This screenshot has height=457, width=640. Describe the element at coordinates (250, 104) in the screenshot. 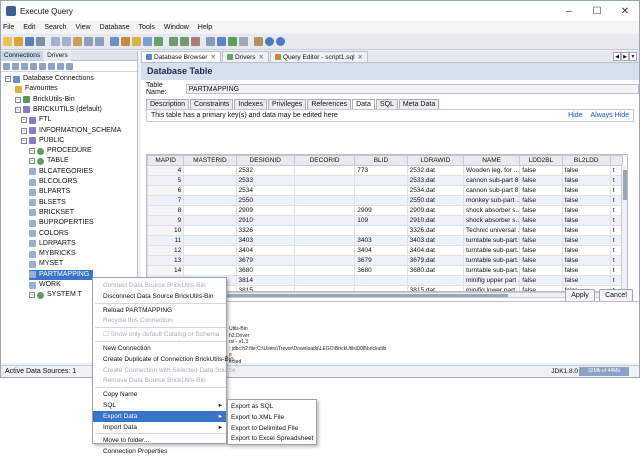

I see `tab-indexes: Indexes` at that location.